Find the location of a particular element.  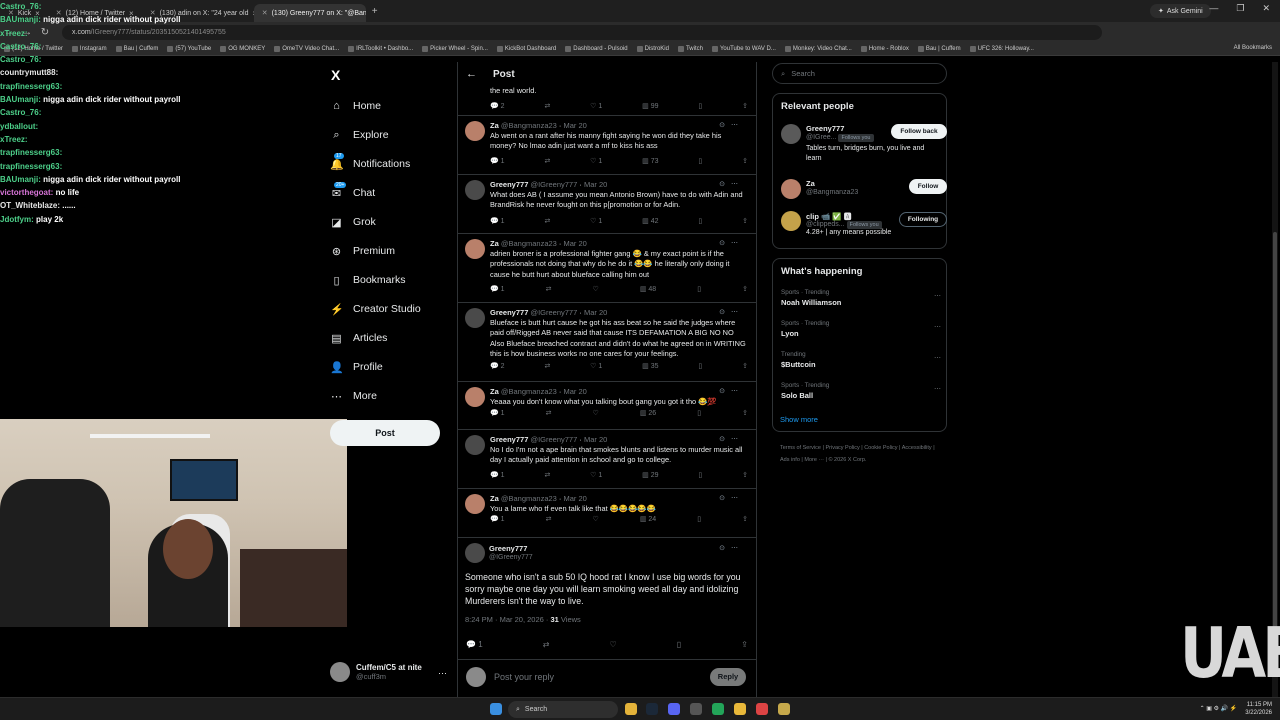

scrollbar-thumb is located at coordinates (1275, 452).